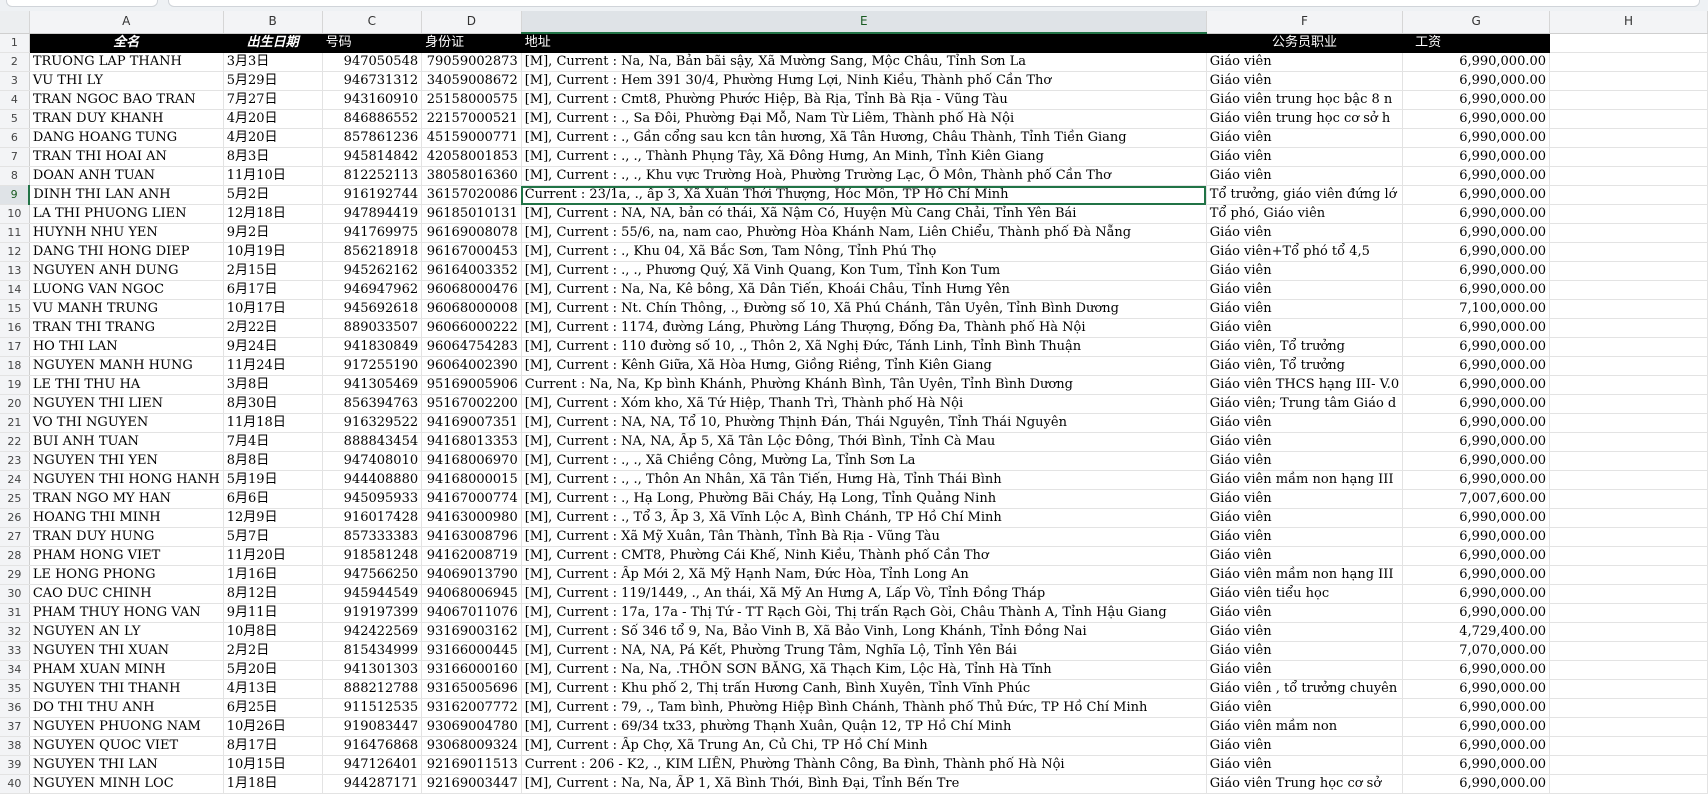 The image size is (1708, 796). Describe the element at coordinates (471, 480) in the screenshot. I see `id-cell: 94168000015` at that location.